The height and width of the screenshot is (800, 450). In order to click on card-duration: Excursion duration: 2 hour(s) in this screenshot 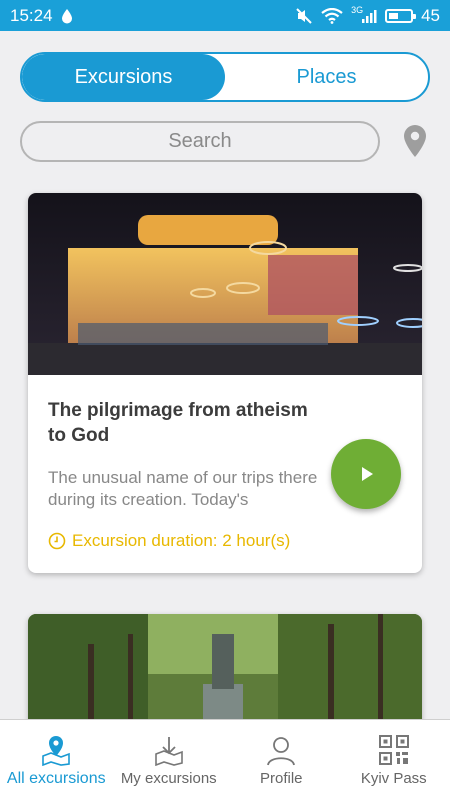, I will do `click(169, 541)`.